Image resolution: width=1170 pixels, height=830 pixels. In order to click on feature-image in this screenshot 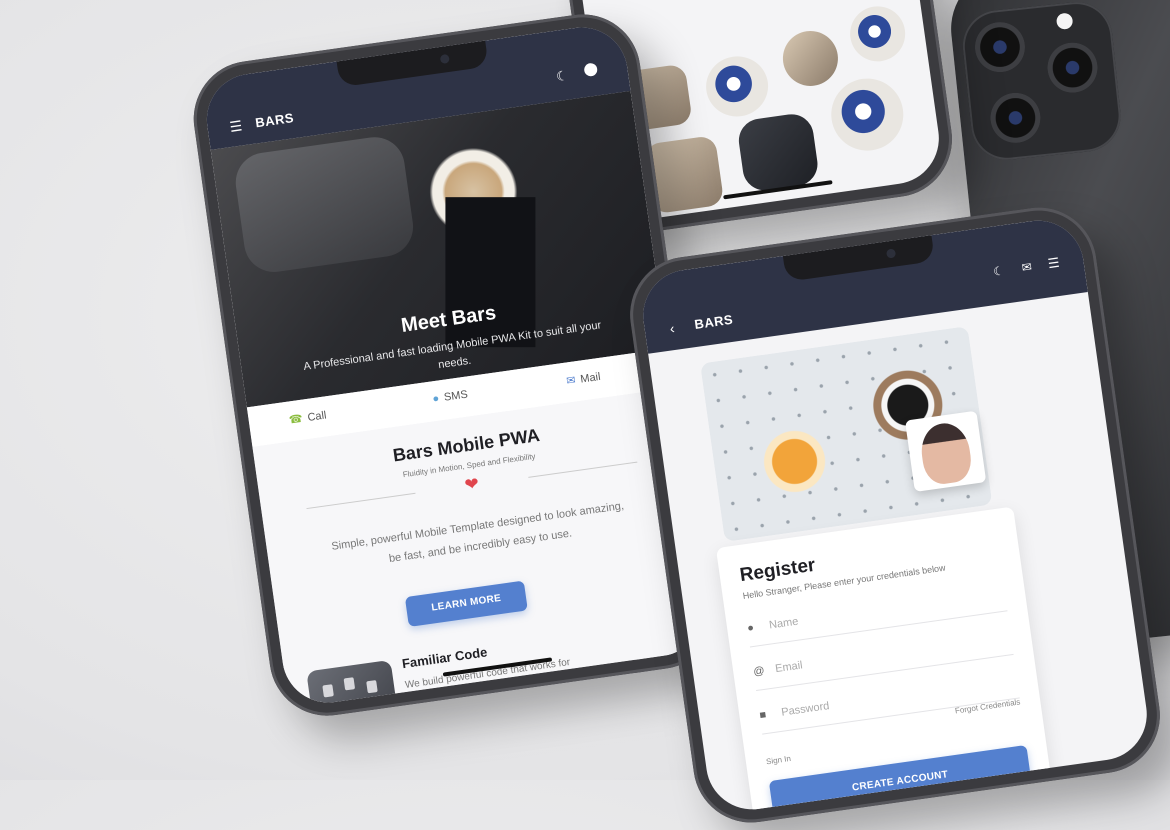, I will do `click(354, 684)`.